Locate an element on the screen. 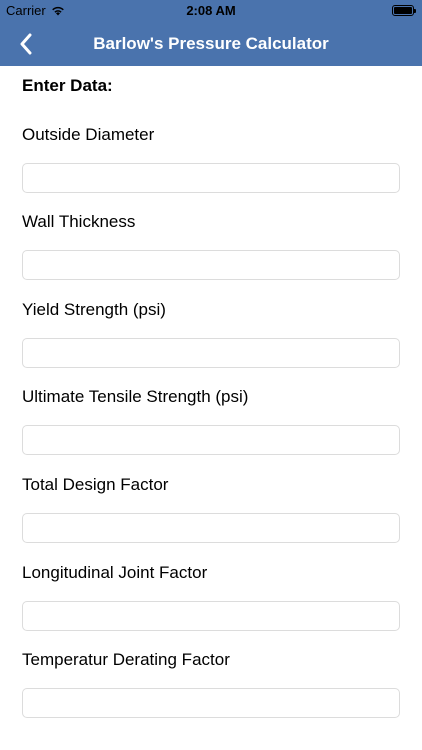 Image resolution: width=422 pixels, height=750 pixels. ultimate-tensile-strength-label: Ultimate Tensile Strength (psi) is located at coordinates (135, 396).